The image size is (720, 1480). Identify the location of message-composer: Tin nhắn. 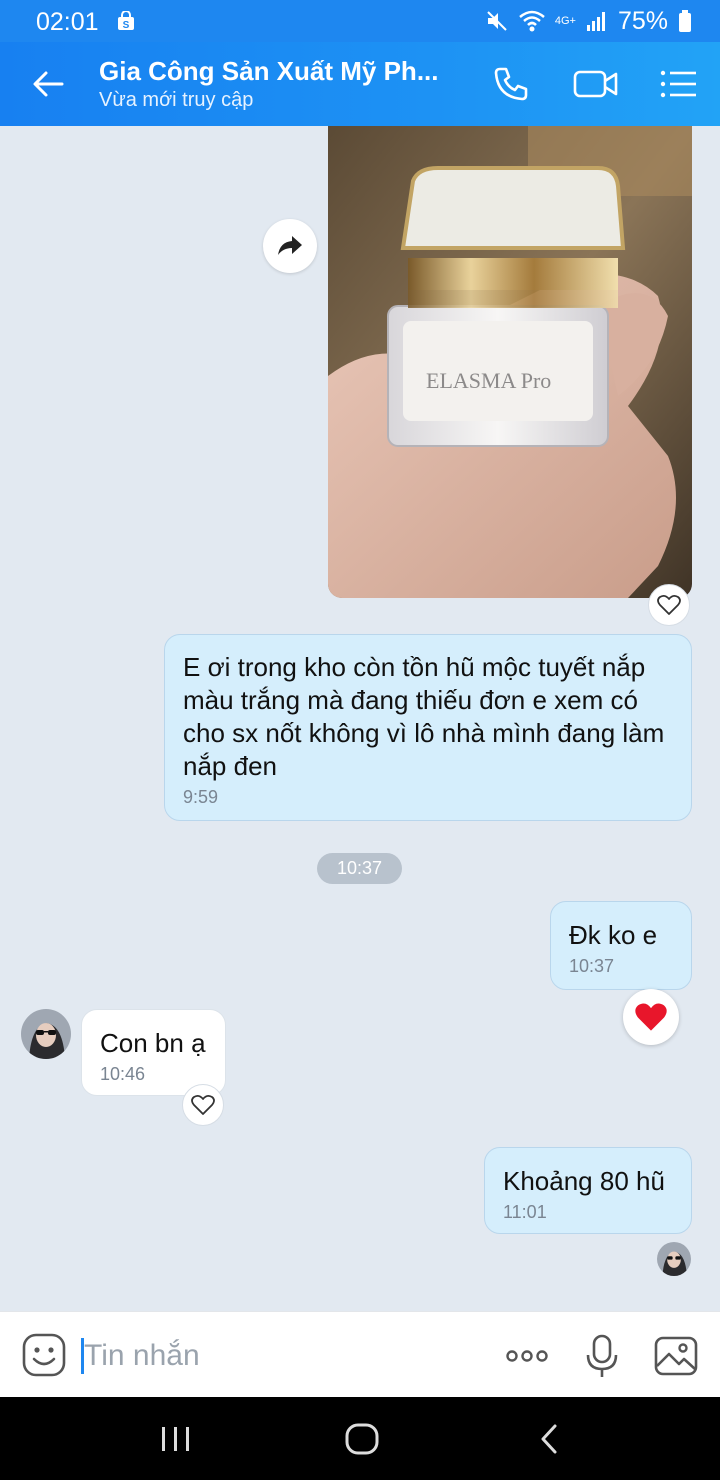
(360, 1354).